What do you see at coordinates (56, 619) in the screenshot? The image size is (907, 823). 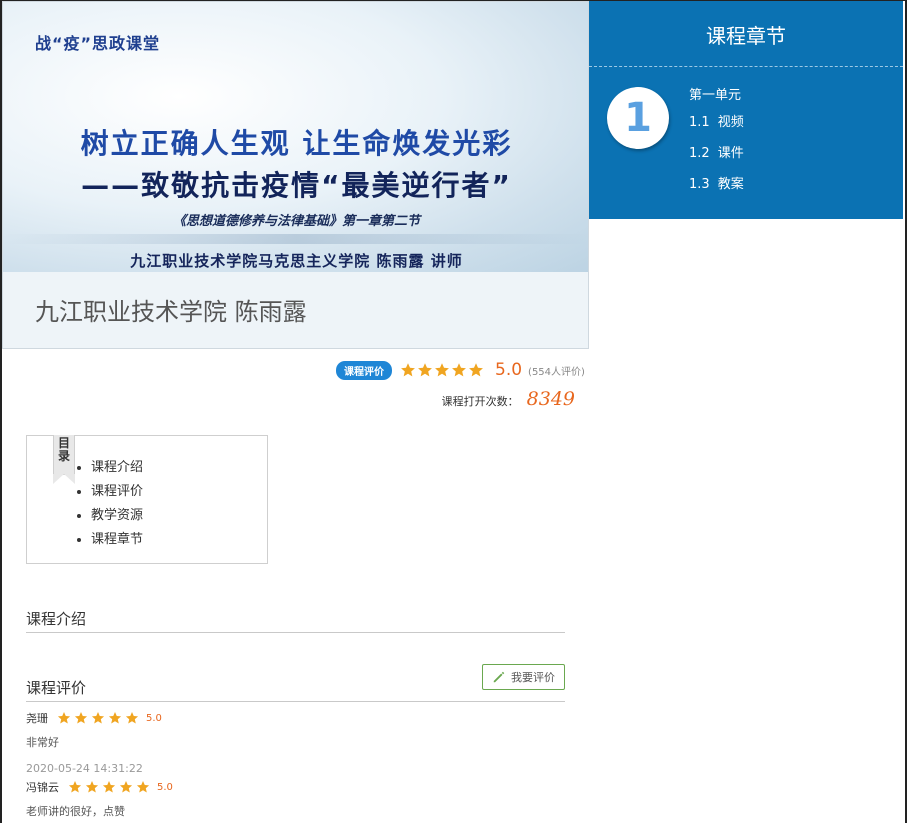 I see `intro-section-title: 课程介绍` at bounding box center [56, 619].